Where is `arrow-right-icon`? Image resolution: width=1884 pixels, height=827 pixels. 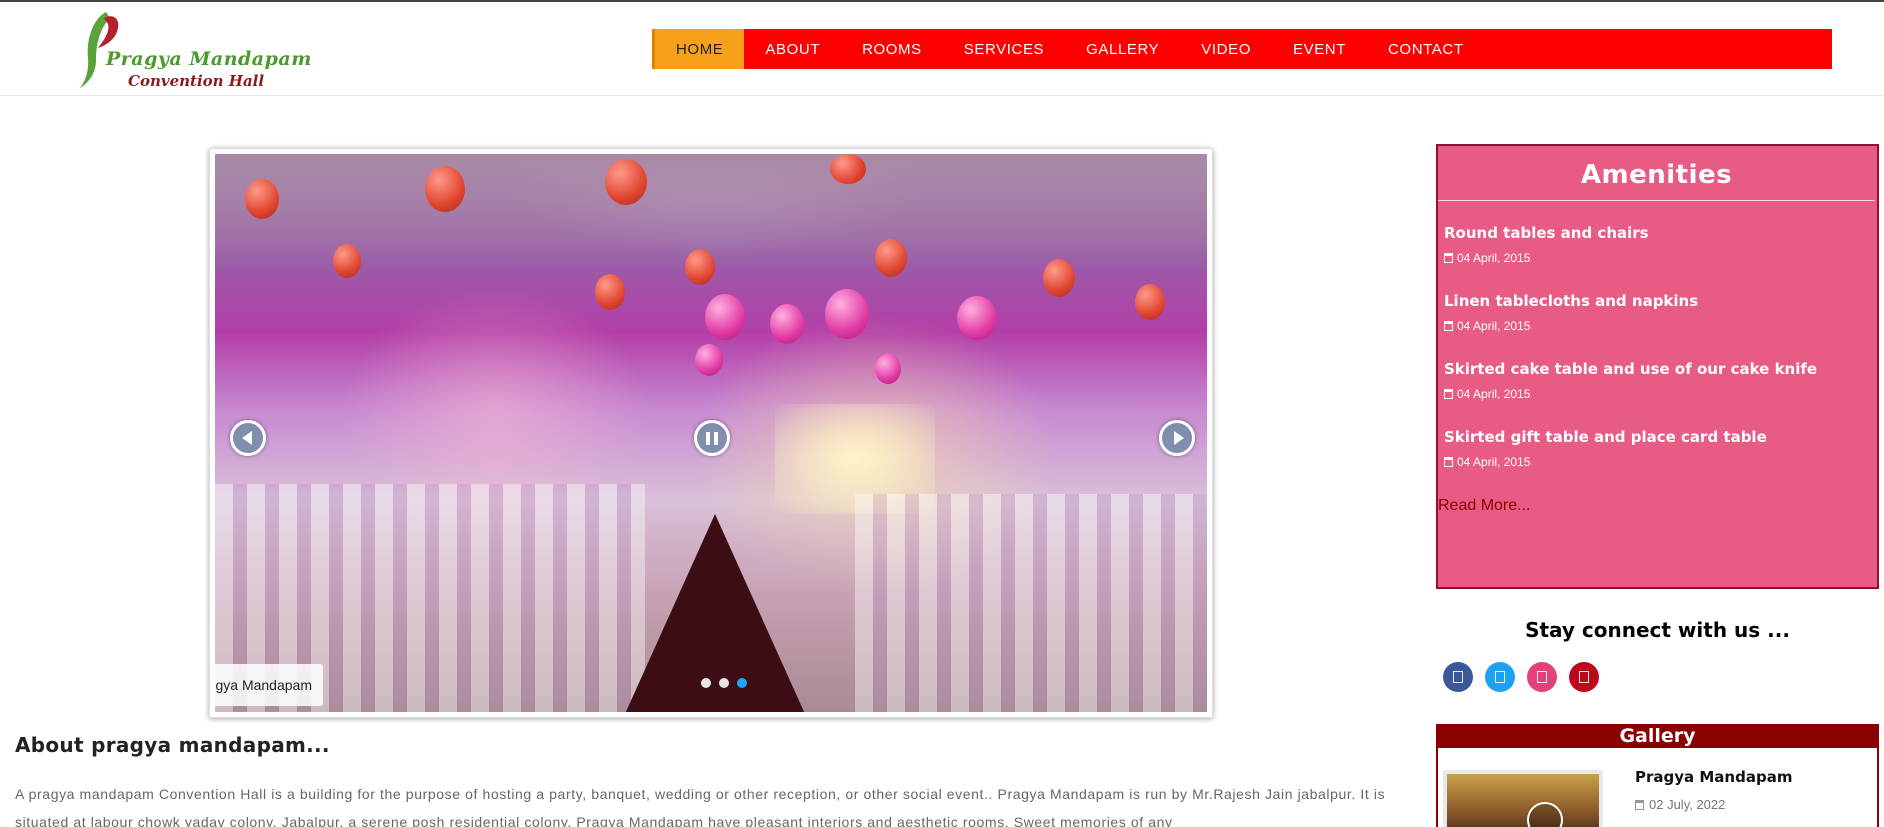
arrow-right-icon is located at coordinates (1178, 438).